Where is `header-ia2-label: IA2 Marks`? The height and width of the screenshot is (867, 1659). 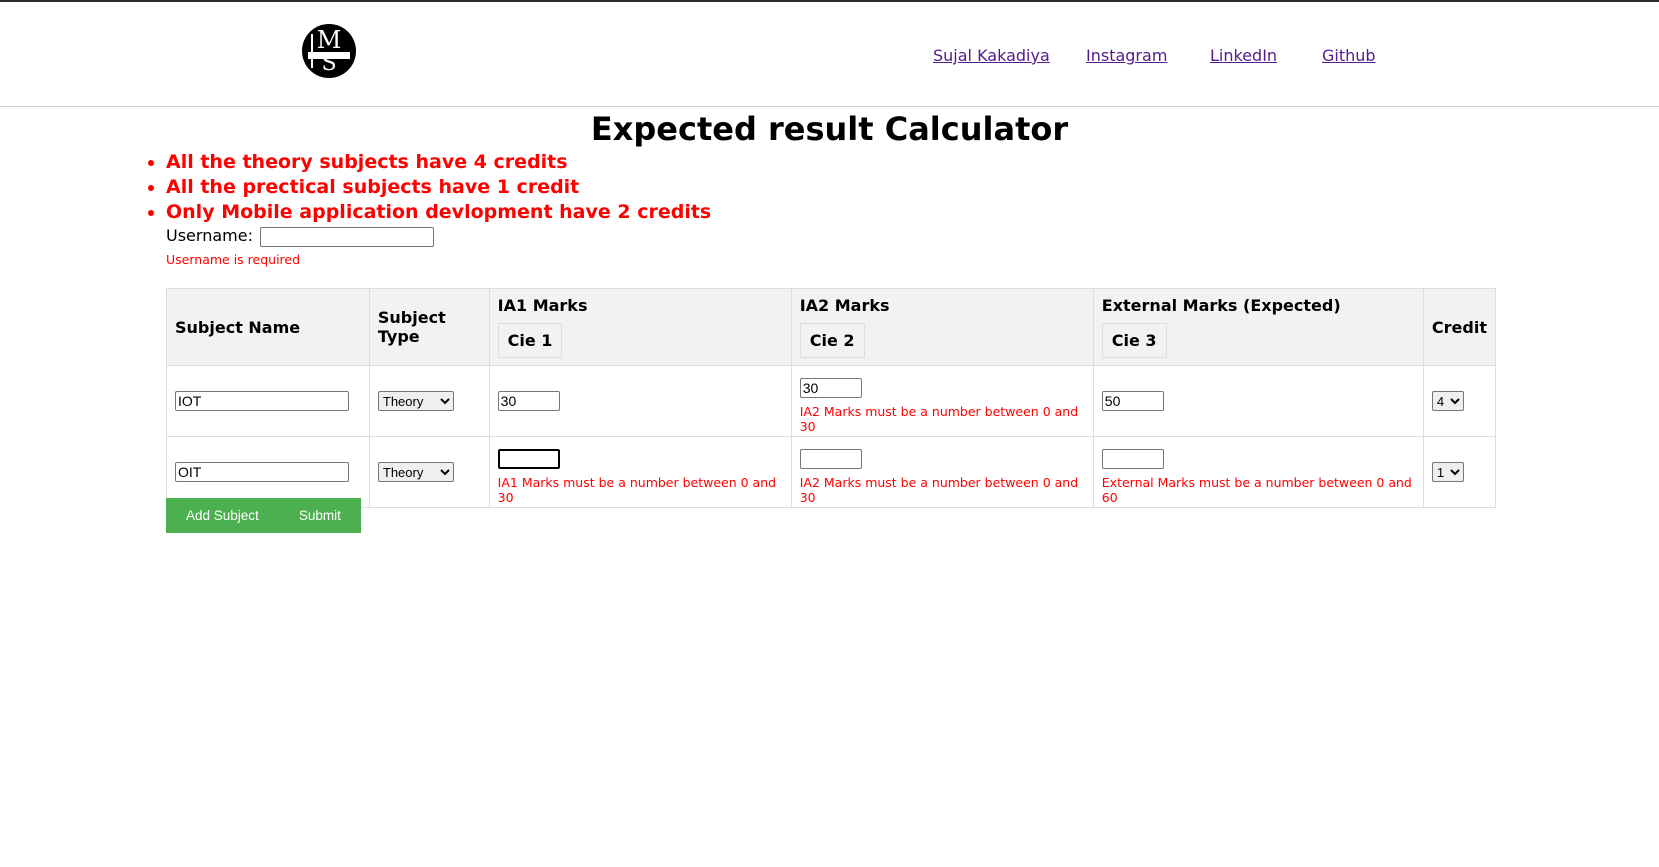
header-ia2-label: IA2 Marks is located at coordinates (844, 305).